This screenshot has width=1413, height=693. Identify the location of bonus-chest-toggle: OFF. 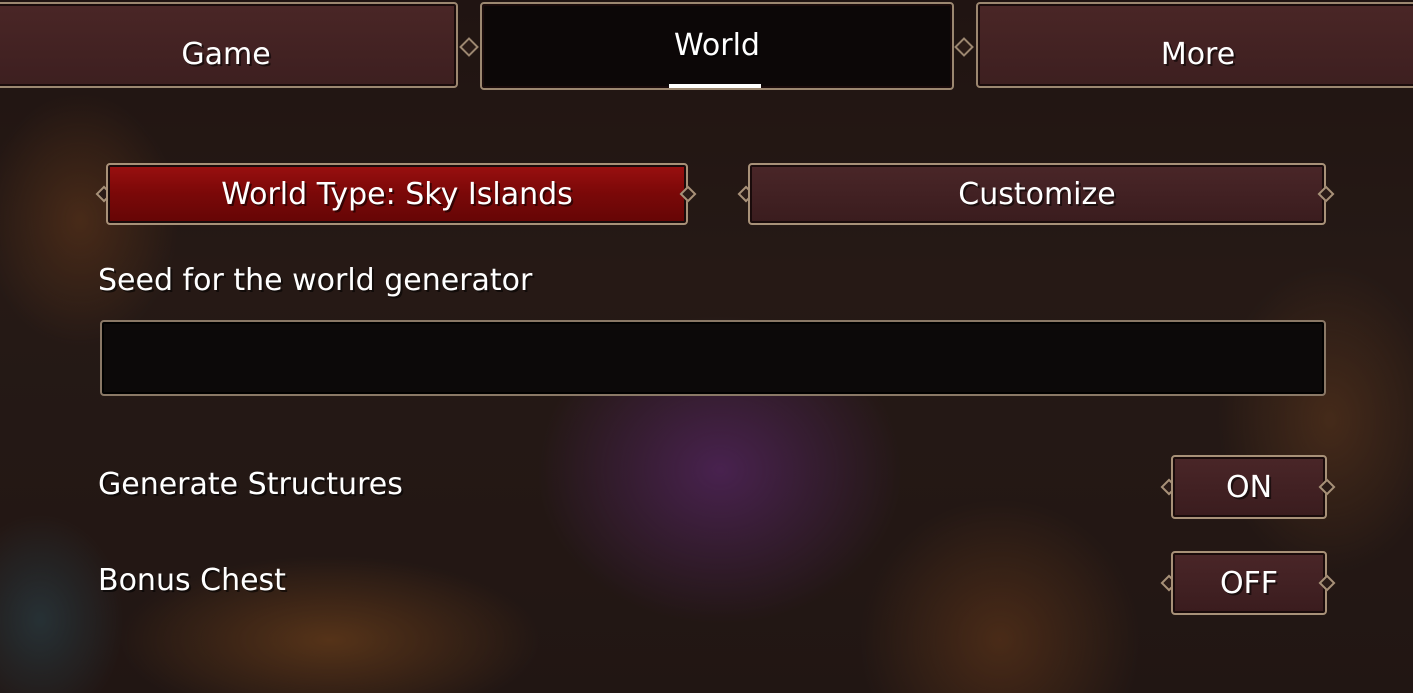
(1249, 583).